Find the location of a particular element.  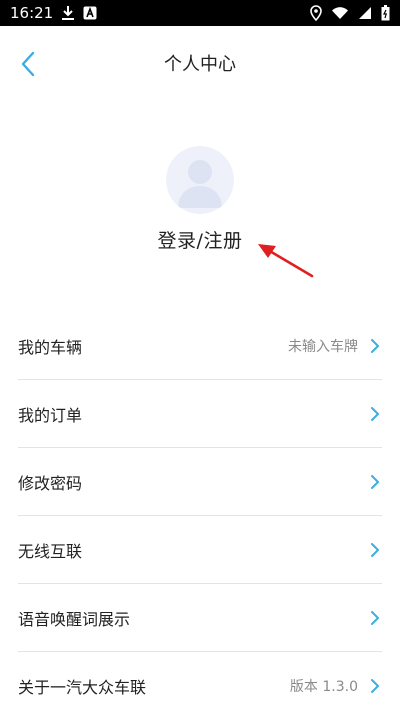

annotation-arrow-icon is located at coordinates (286, 261).